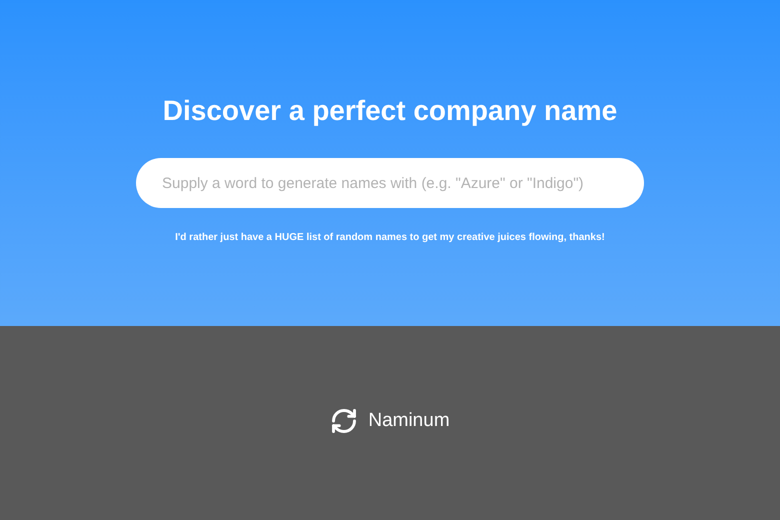  Describe the element at coordinates (390, 237) in the screenshot. I see `random-names-link: I'd rather just have a HUGE list of random names to get my creative juices flowing, thanks!` at that location.